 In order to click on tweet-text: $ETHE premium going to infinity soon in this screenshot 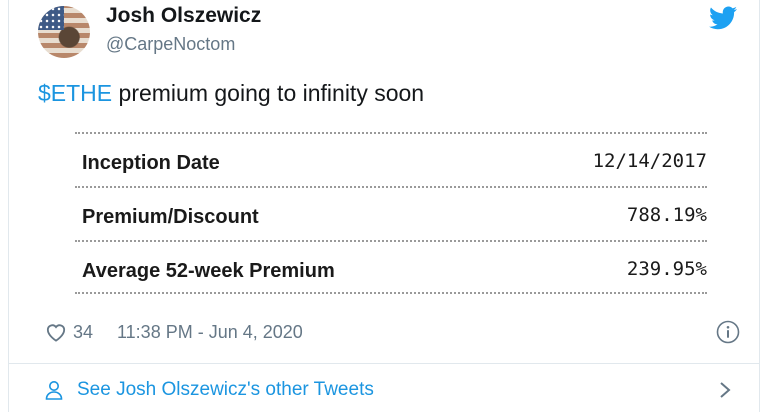, I will do `click(231, 93)`.